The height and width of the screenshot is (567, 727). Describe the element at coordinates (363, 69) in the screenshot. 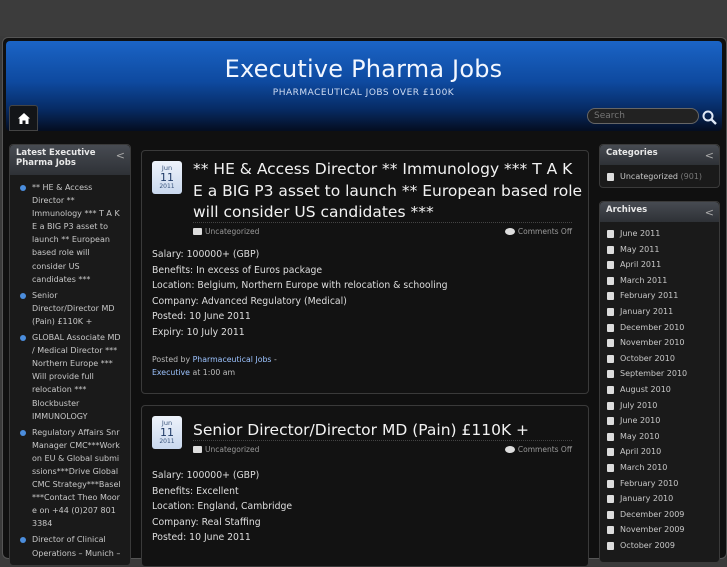

I see `site-title: Executive Pharma Jobs` at that location.